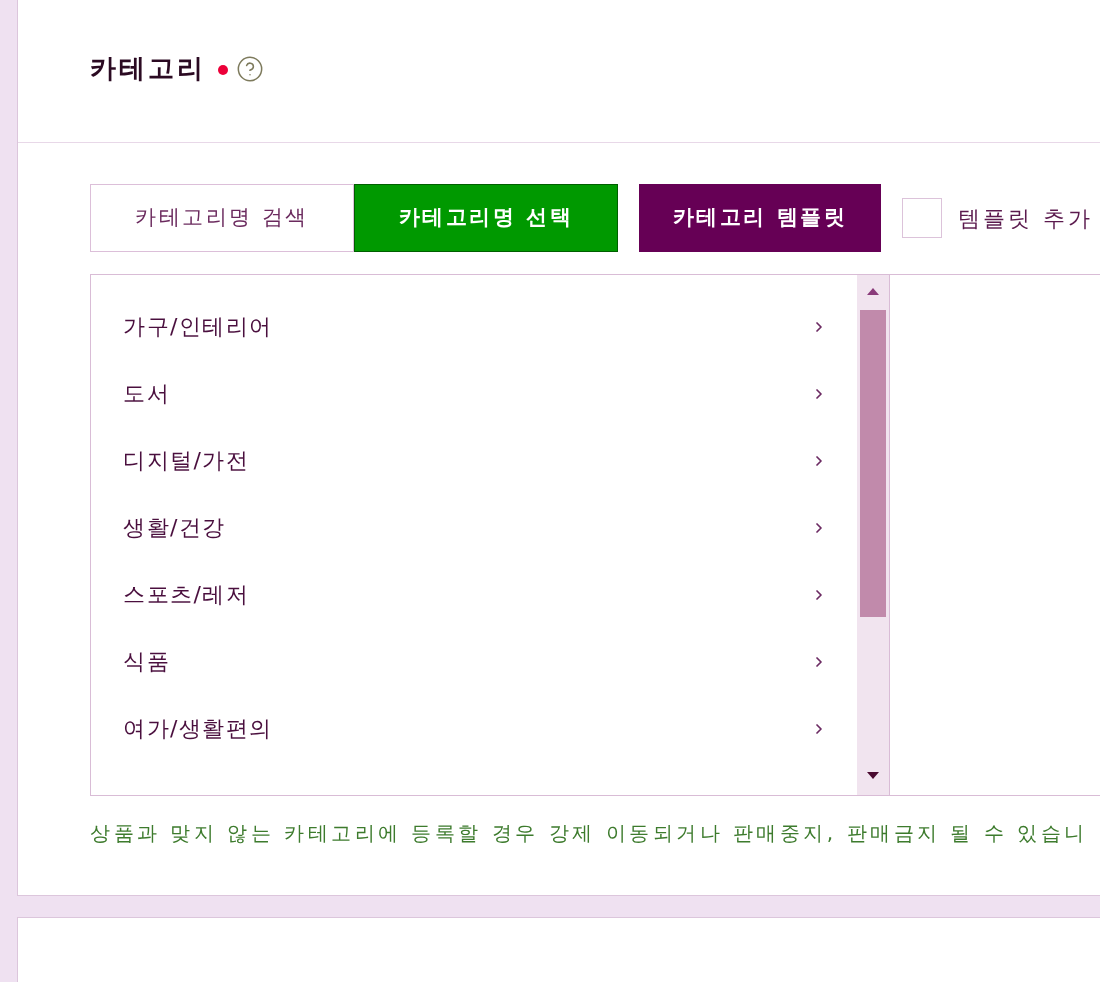 Image resolution: width=1100 pixels, height=982 pixels. What do you see at coordinates (474, 326) in the screenshot?
I see `category-item: 가구/인테리어` at bounding box center [474, 326].